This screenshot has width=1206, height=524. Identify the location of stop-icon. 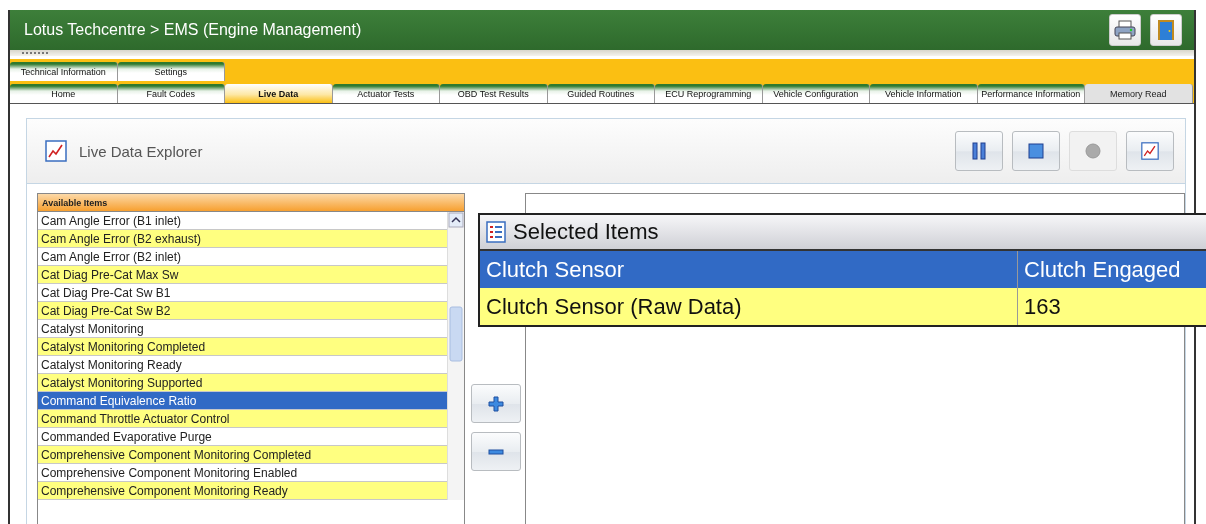
(1036, 151).